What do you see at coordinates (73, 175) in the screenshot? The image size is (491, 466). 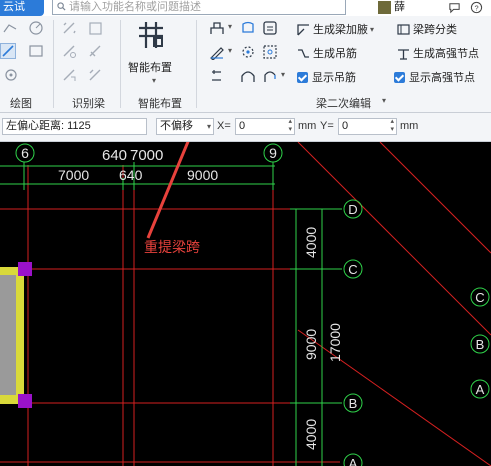 I see `dim-text-7000: 7000` at bounding box center [73, 175].